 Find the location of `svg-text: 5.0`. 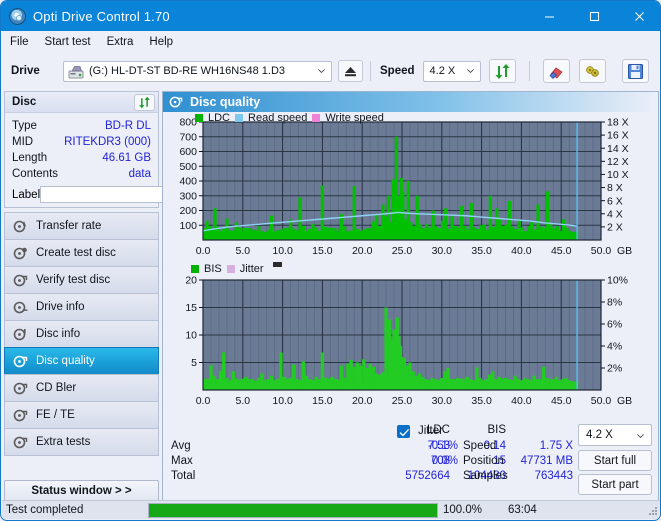

svg-text: 5.0 is located at coordinates (242, 401).